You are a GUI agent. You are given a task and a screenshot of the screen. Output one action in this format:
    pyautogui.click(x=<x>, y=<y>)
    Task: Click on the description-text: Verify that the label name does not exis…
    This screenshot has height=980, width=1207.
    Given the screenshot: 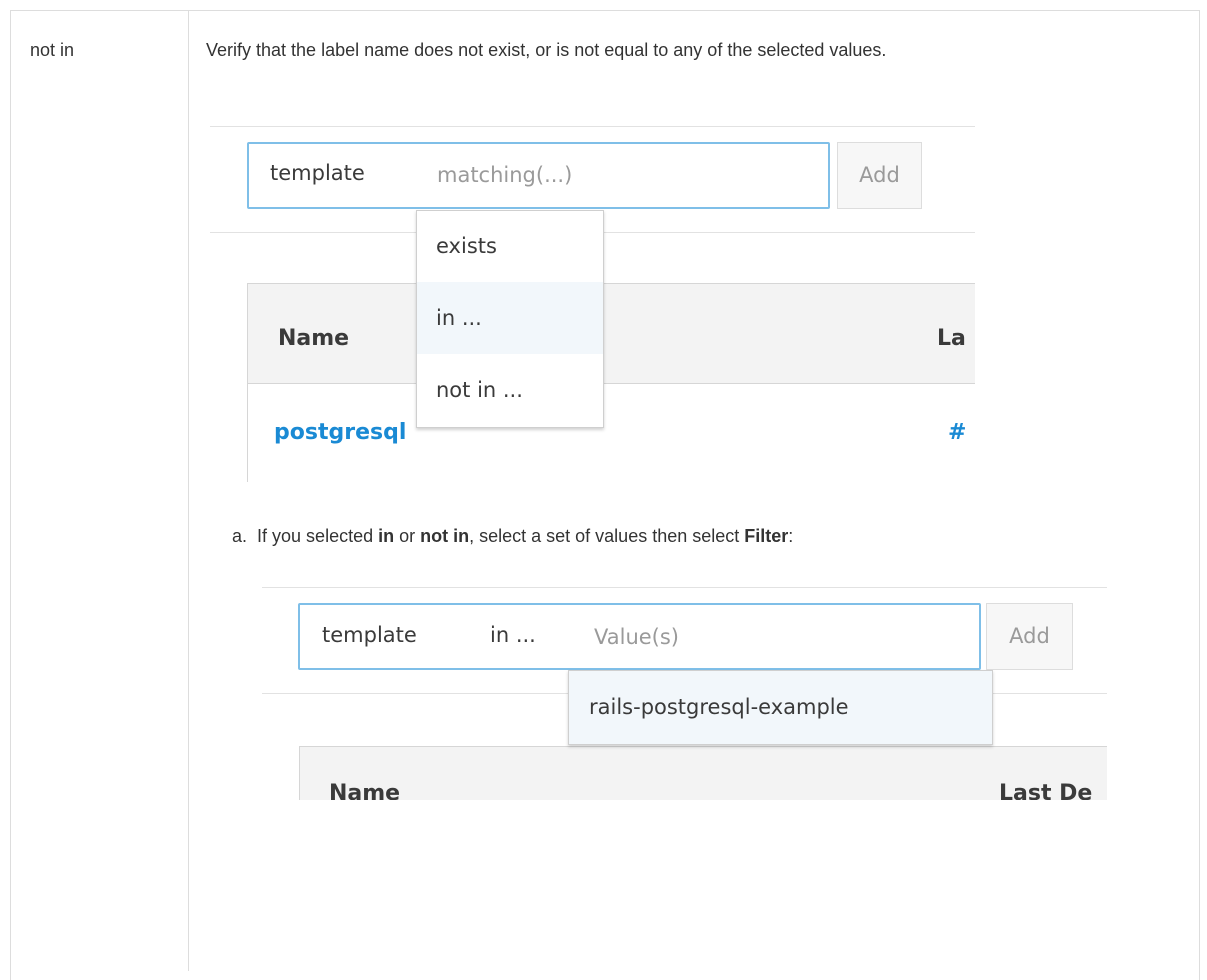 What is the action you would take?
    pyautogui.click(x=546, y=50)
    